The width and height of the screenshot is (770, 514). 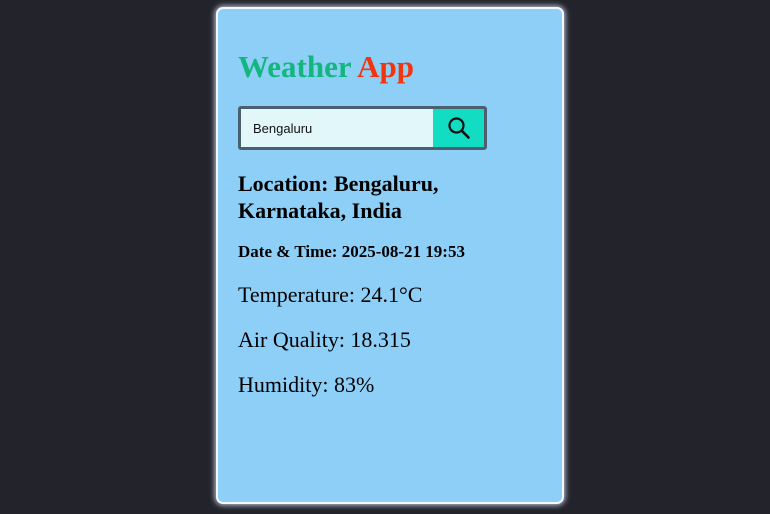 What do you see at coordinates (351, 251) in the screenshot?
I see `datetime-text: Date & Time: 2025-08-21 19:53` at bounding box center [351, 251].